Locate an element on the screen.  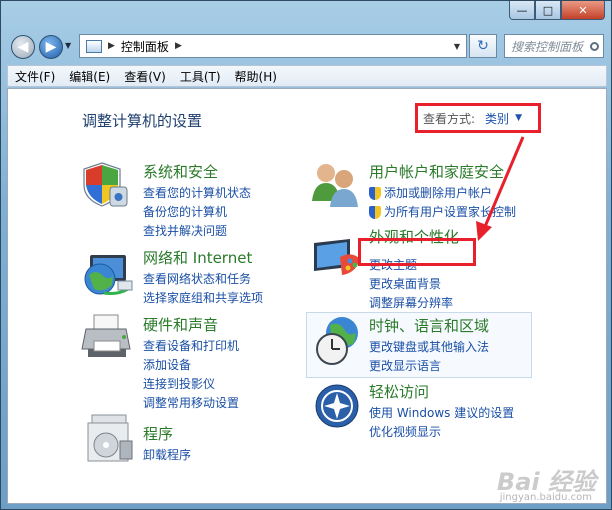
control-panel-icon is located at coordinates (94, 46).